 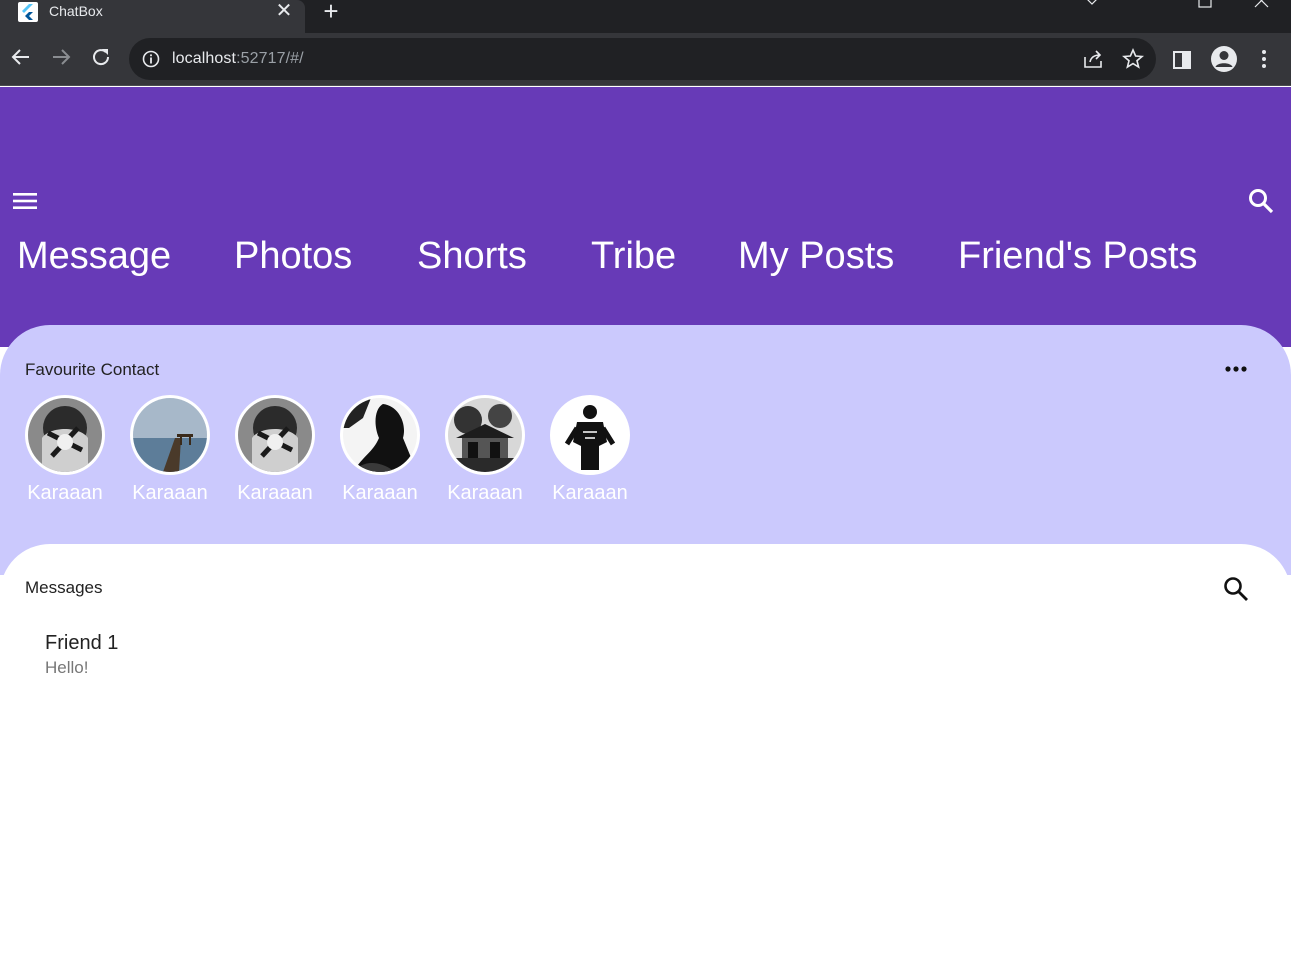 What do you see at coordinates (94, 256) in the screenshot?
I see `tab-message: Message` at bounding box center [94, 256].